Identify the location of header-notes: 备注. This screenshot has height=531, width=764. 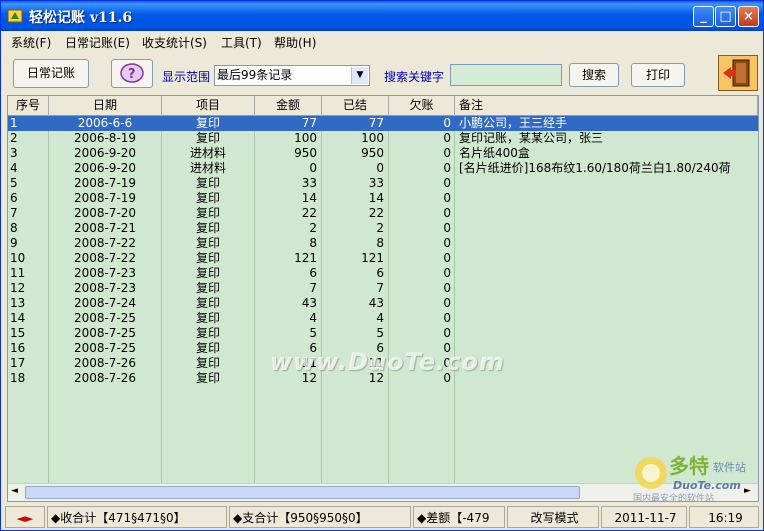
(606, 105).